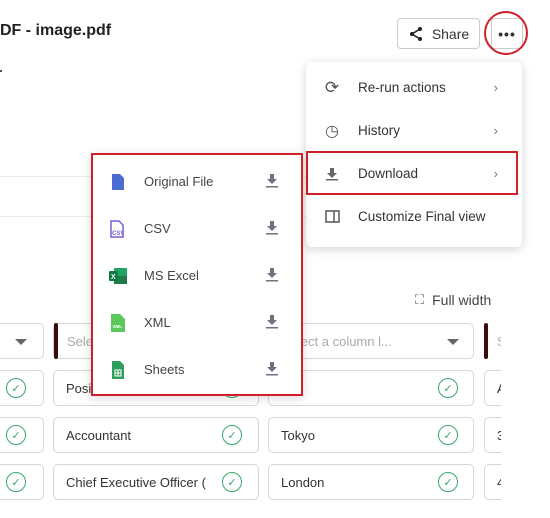 This screenshot has width=550, height=518. Describe the element at coordinates (118, 276) in the screenshot. I see `excel-icon: X` at that location.